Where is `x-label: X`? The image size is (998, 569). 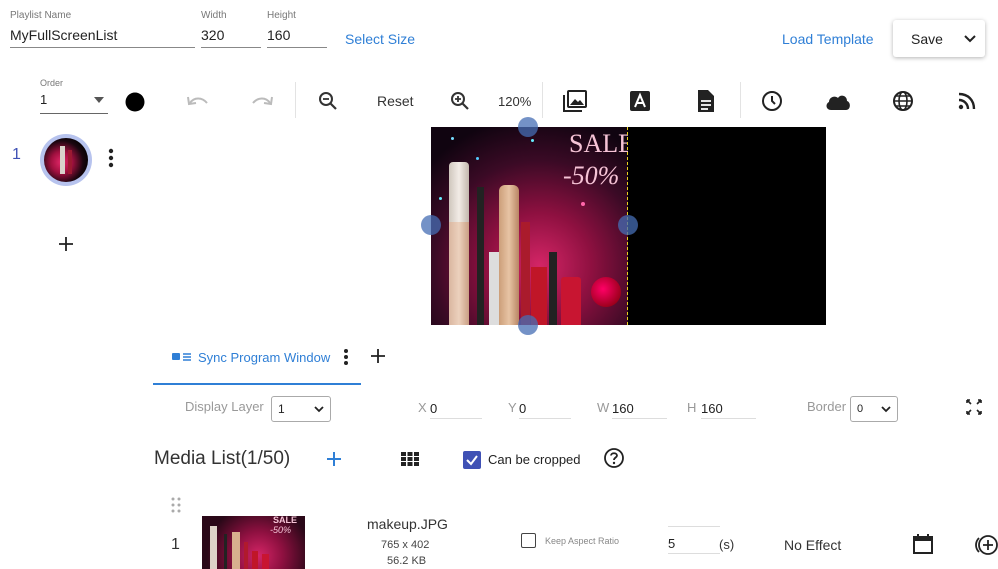
x-label: X is located at coordinates (422, 407).